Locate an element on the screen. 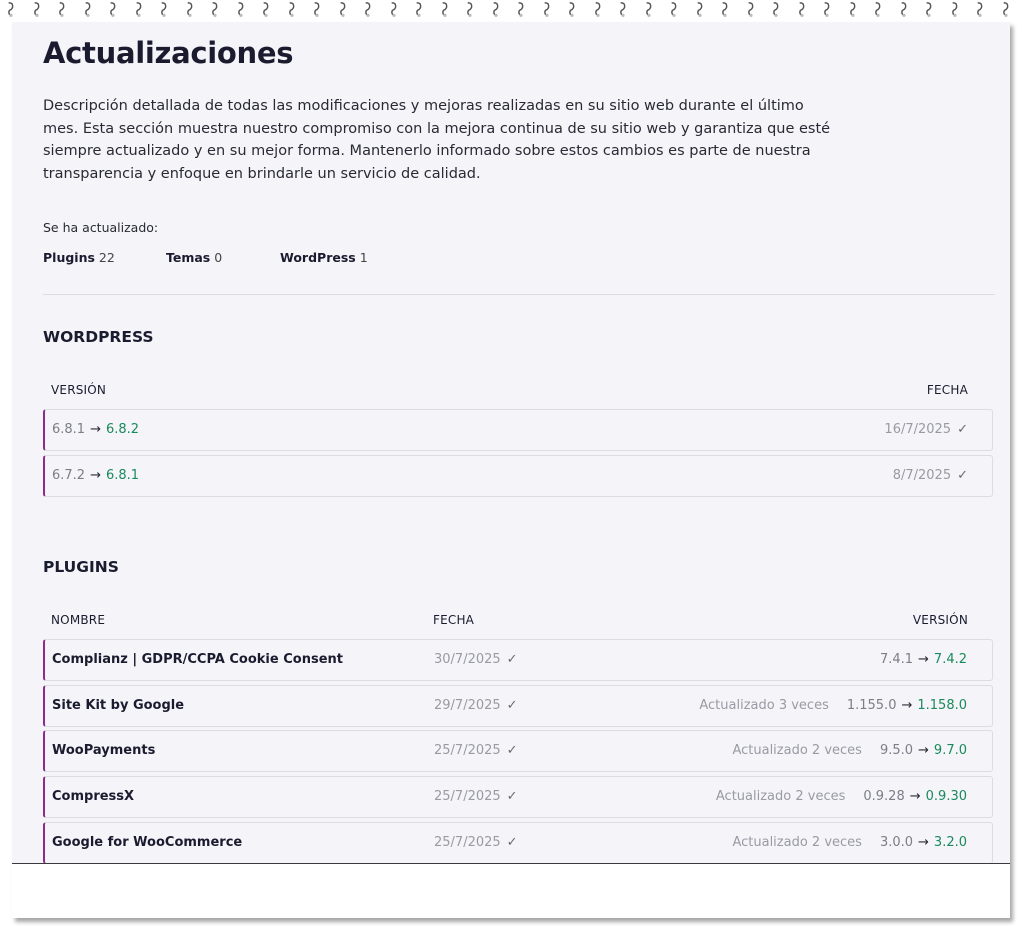  summary-wordpress-count: 1 is located at coordinates (363, 257).